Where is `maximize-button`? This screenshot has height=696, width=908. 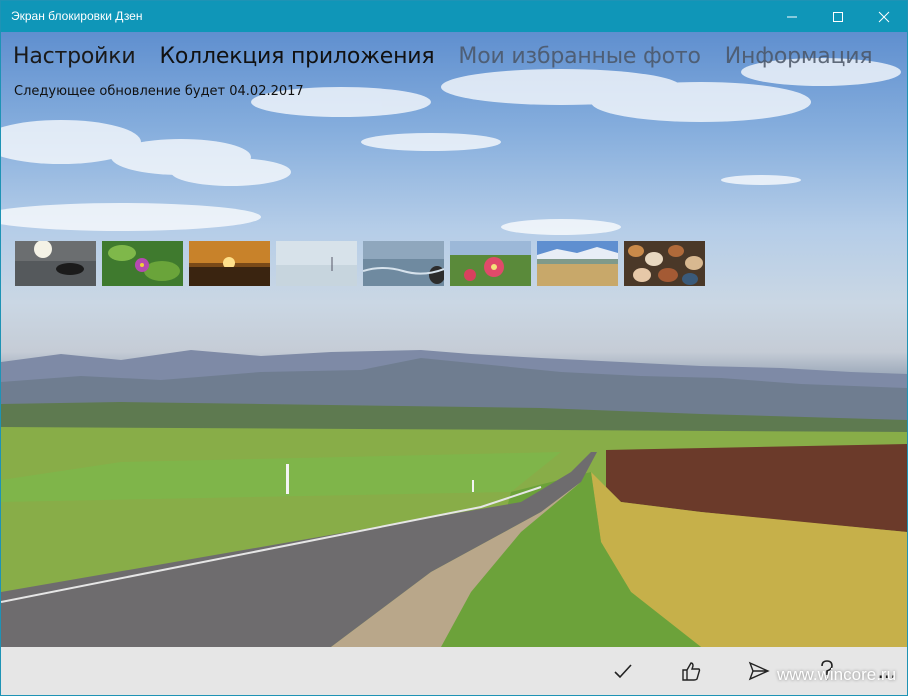
maximize-button is located at coordinates (838, 16).